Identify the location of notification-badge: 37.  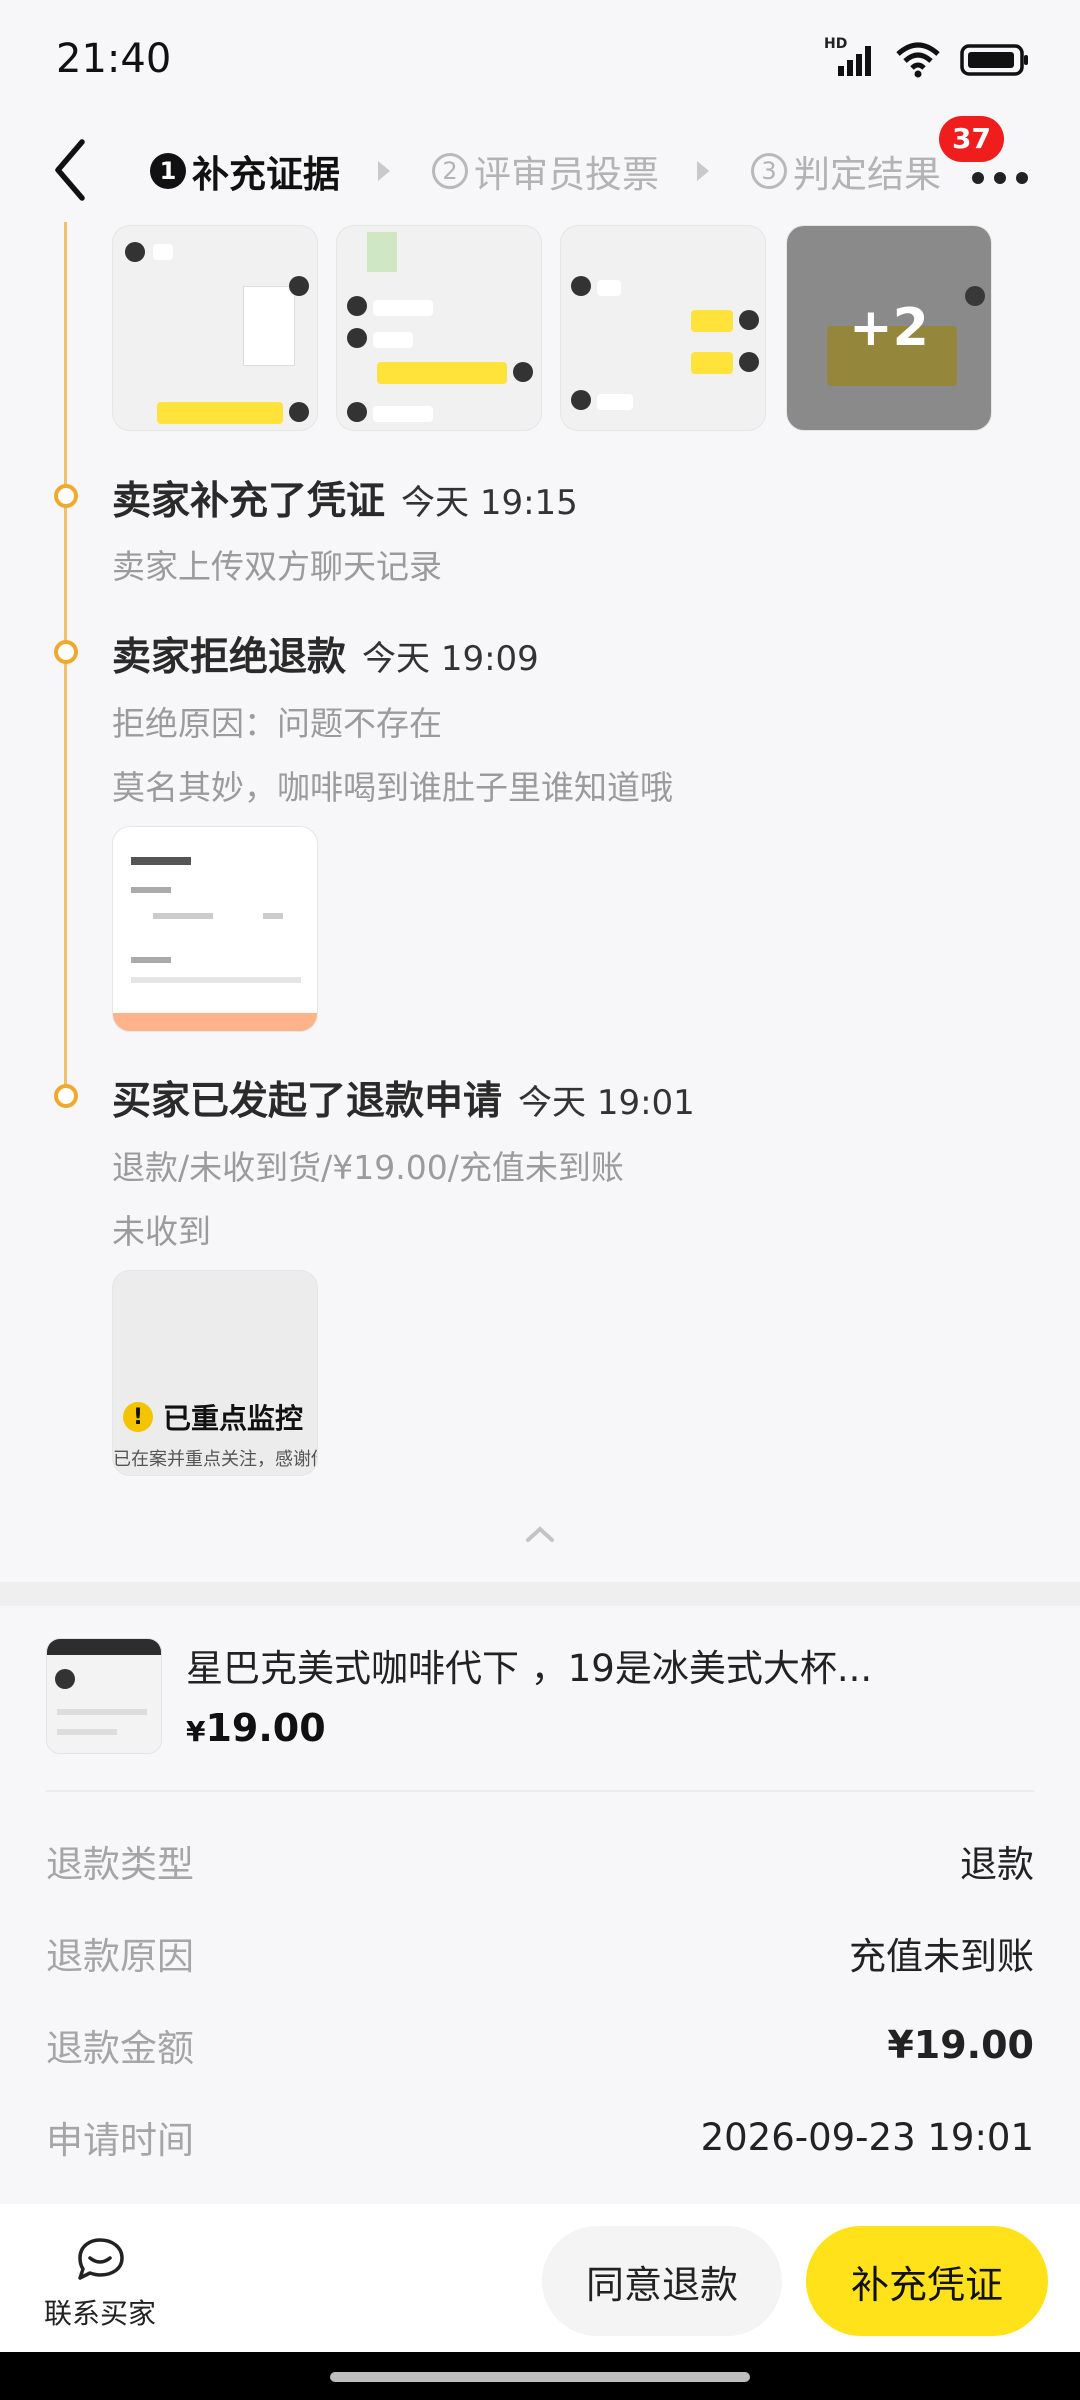
(971, 139).